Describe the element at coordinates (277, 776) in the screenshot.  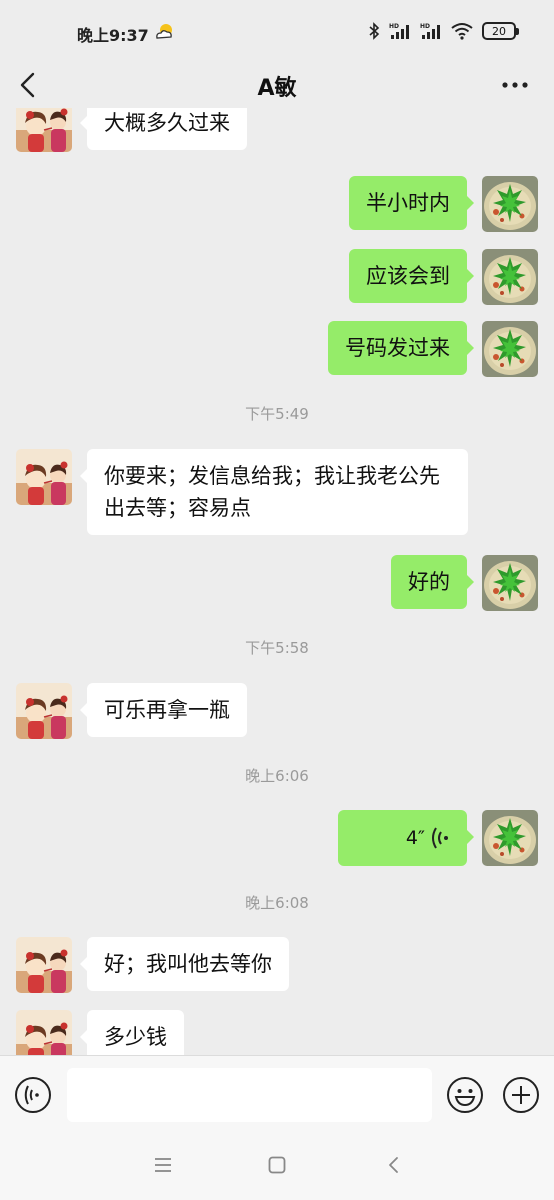
I see `timestamp: 晚上6:06` at that location.